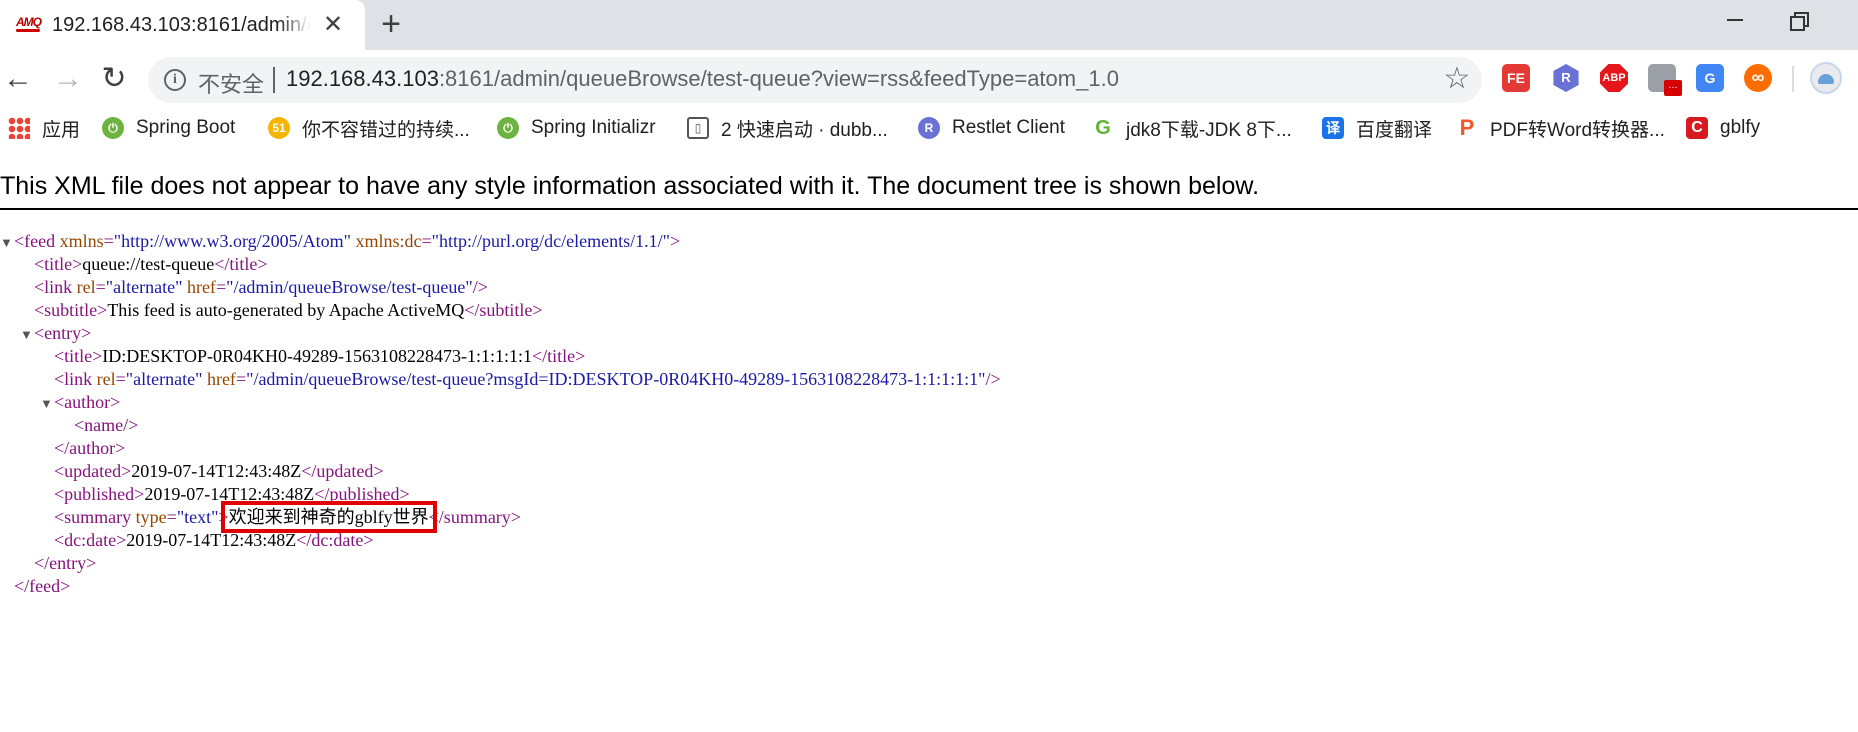 This screenshot has height=732, width=1858. Describe the element at coordinates (1710, 78) in the screenshot. I see `google-translate-extension-icon: G` at that location.